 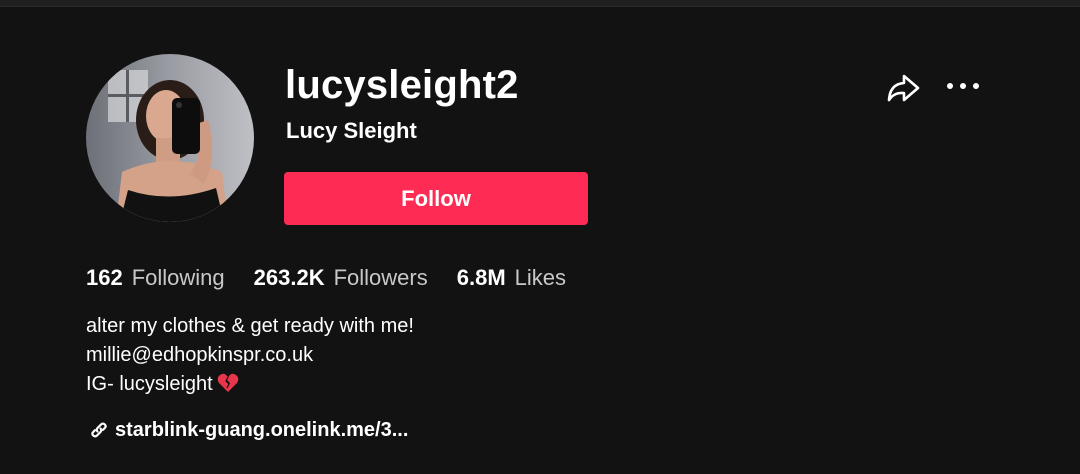 What do you see at coordinates (380, 277) in the screenshot?
I see `followers-label: Followers` at bounding box center [380, 277].